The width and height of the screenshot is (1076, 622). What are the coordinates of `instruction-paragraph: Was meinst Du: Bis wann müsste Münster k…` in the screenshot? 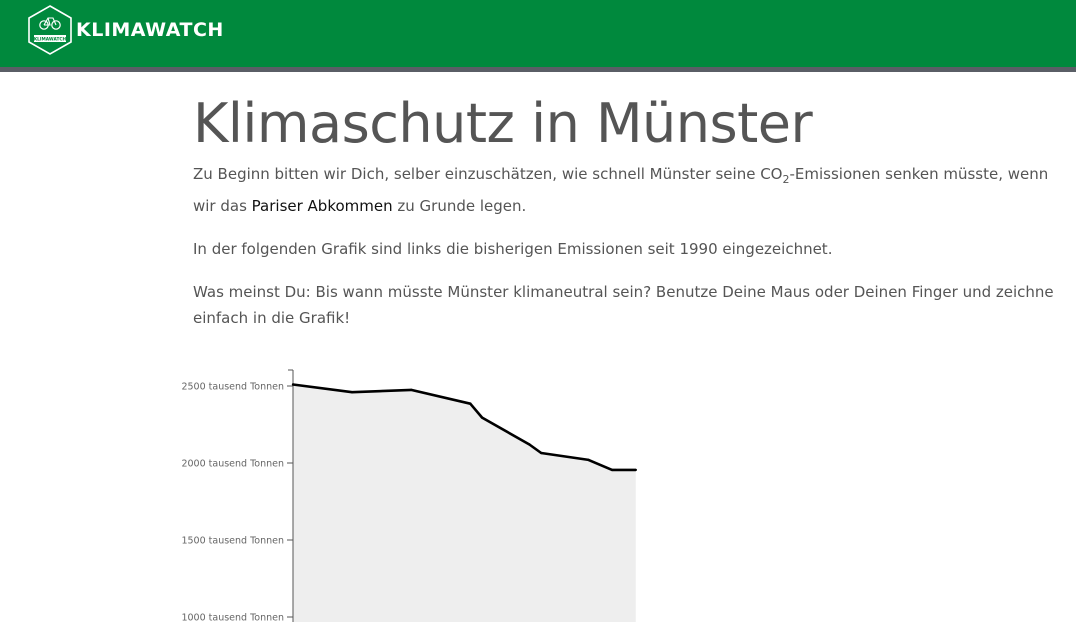 It's located at (623, 305).